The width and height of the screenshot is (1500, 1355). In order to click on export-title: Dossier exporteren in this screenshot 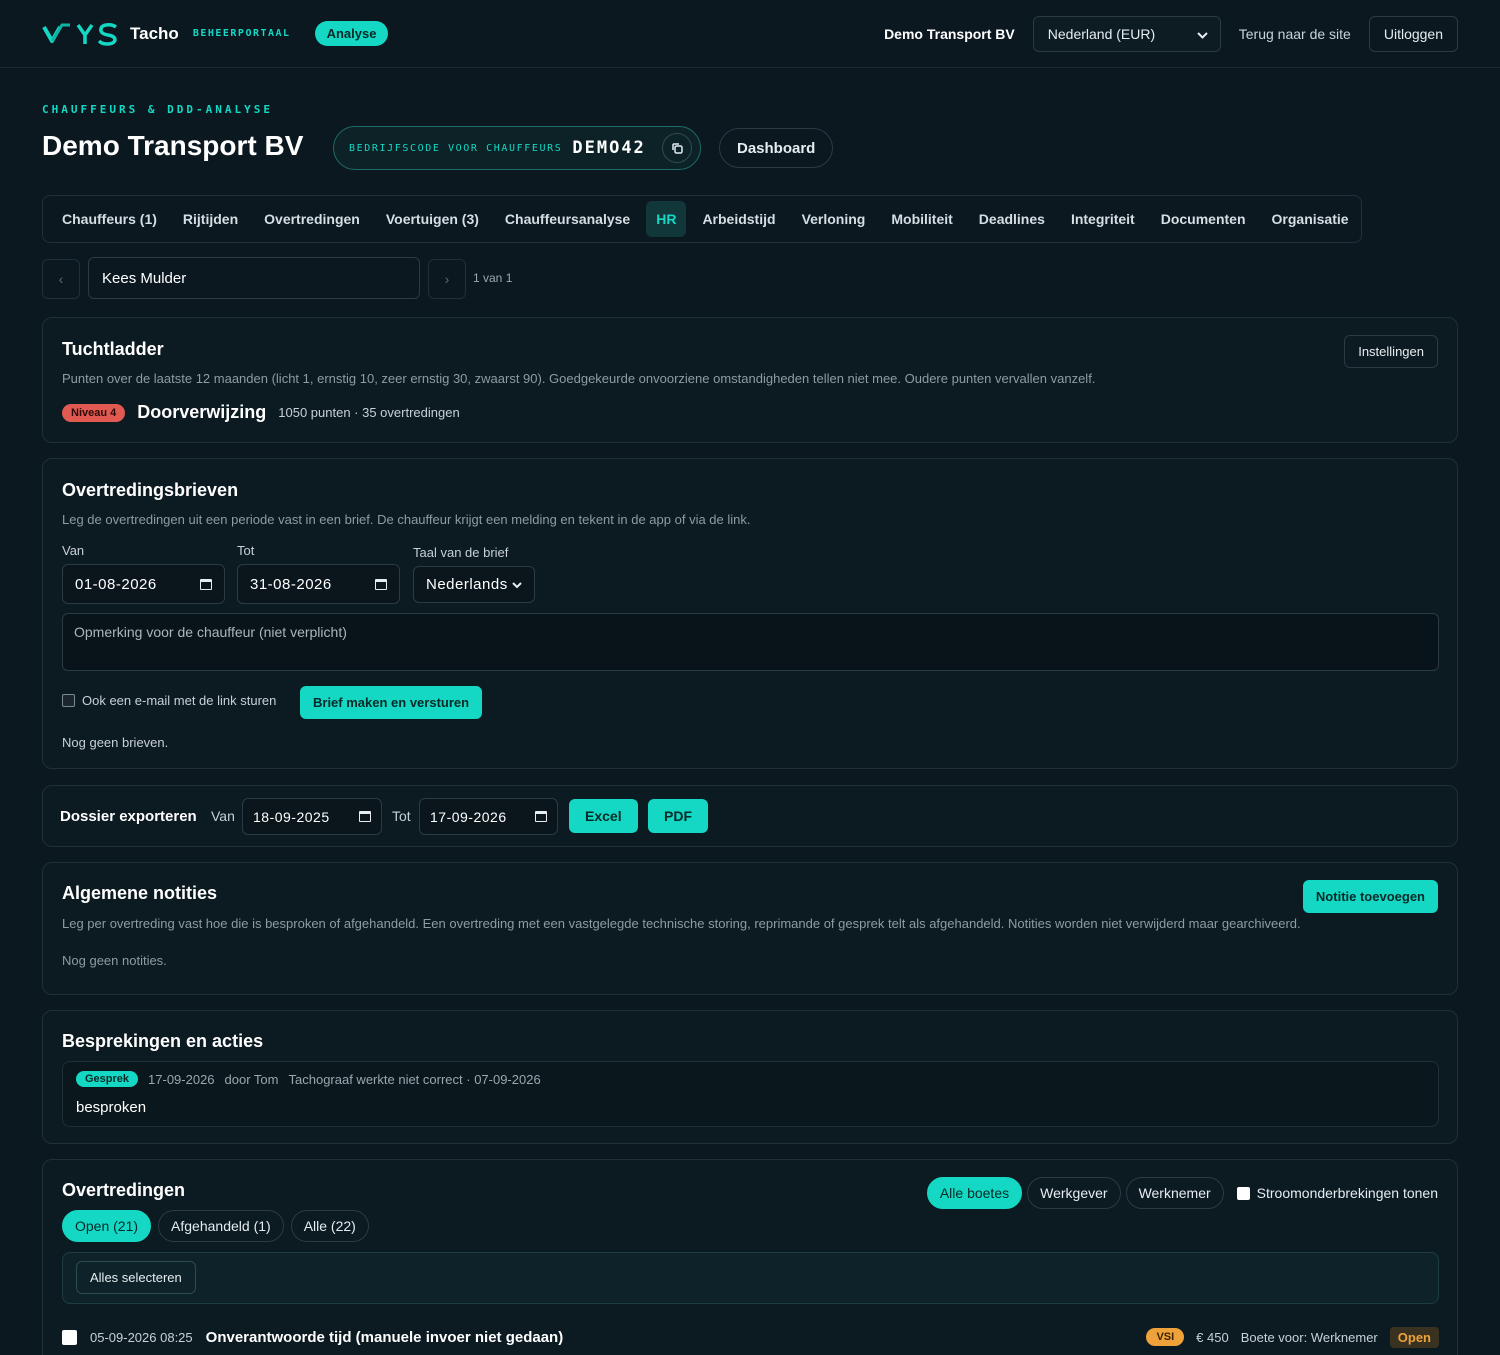, I will do `click(128, 816)`.